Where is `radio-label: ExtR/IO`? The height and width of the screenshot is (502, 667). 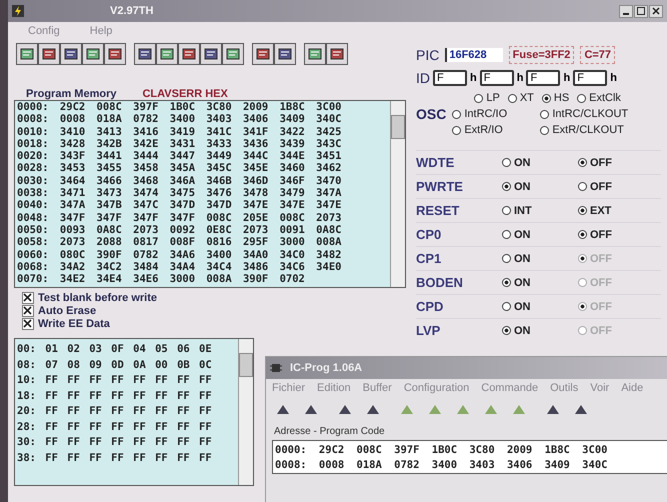 radio-label: ExtR/IO is located at coordinates (483, 130).